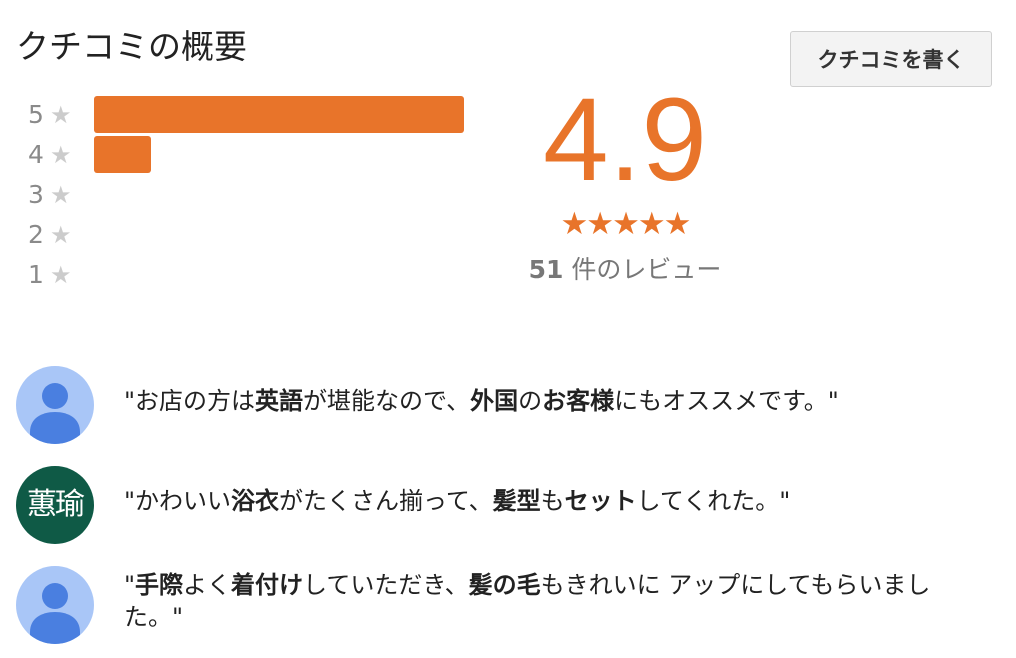 This screenshot has height=658, width=1016. I want to click on review-snippet-text: "お店の方は英語が堪能なので、外国のお客様にもオススメです。", so click(554, 401).